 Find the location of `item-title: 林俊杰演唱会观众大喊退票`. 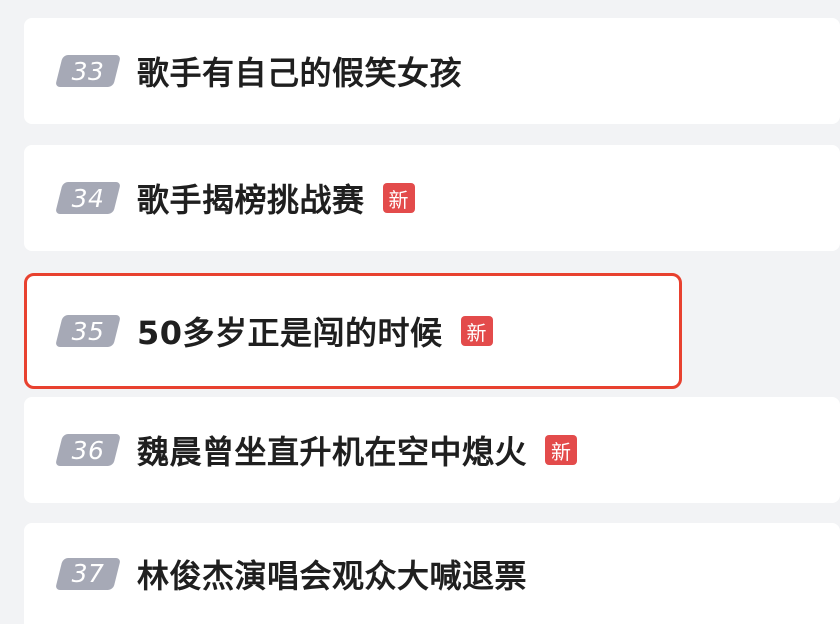

item-title: 林俊杰演唱会观众大喊退票 is located at coordinates (332, 574).